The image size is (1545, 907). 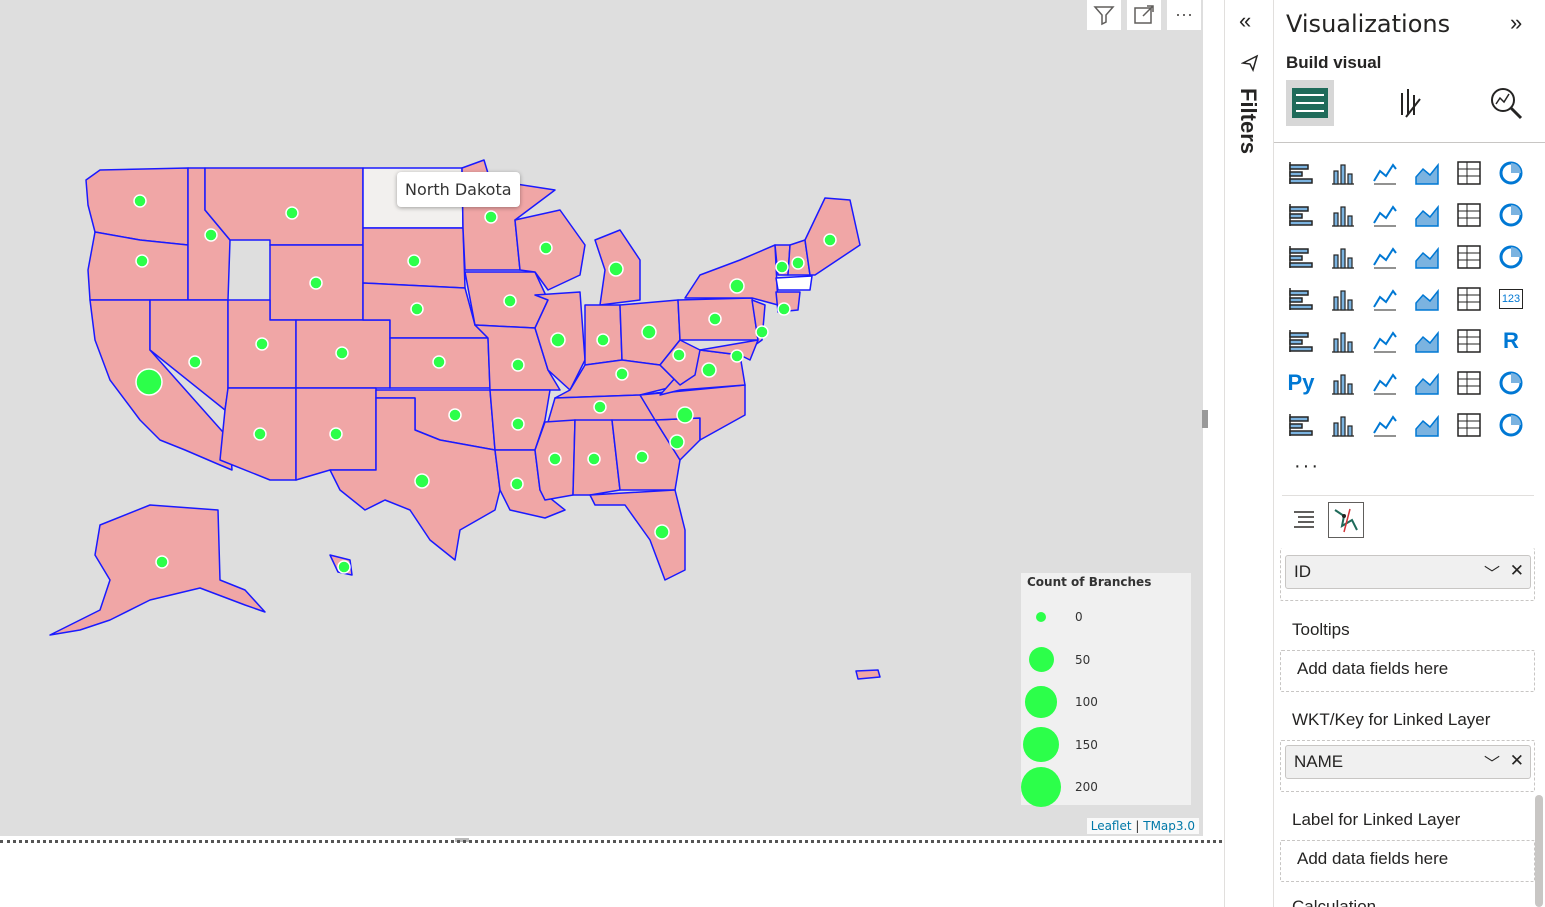 What do you see at coordinates (1385, 299) in the screenshot?
I see `filled-map-icon` at bounding box center [1385, 299].